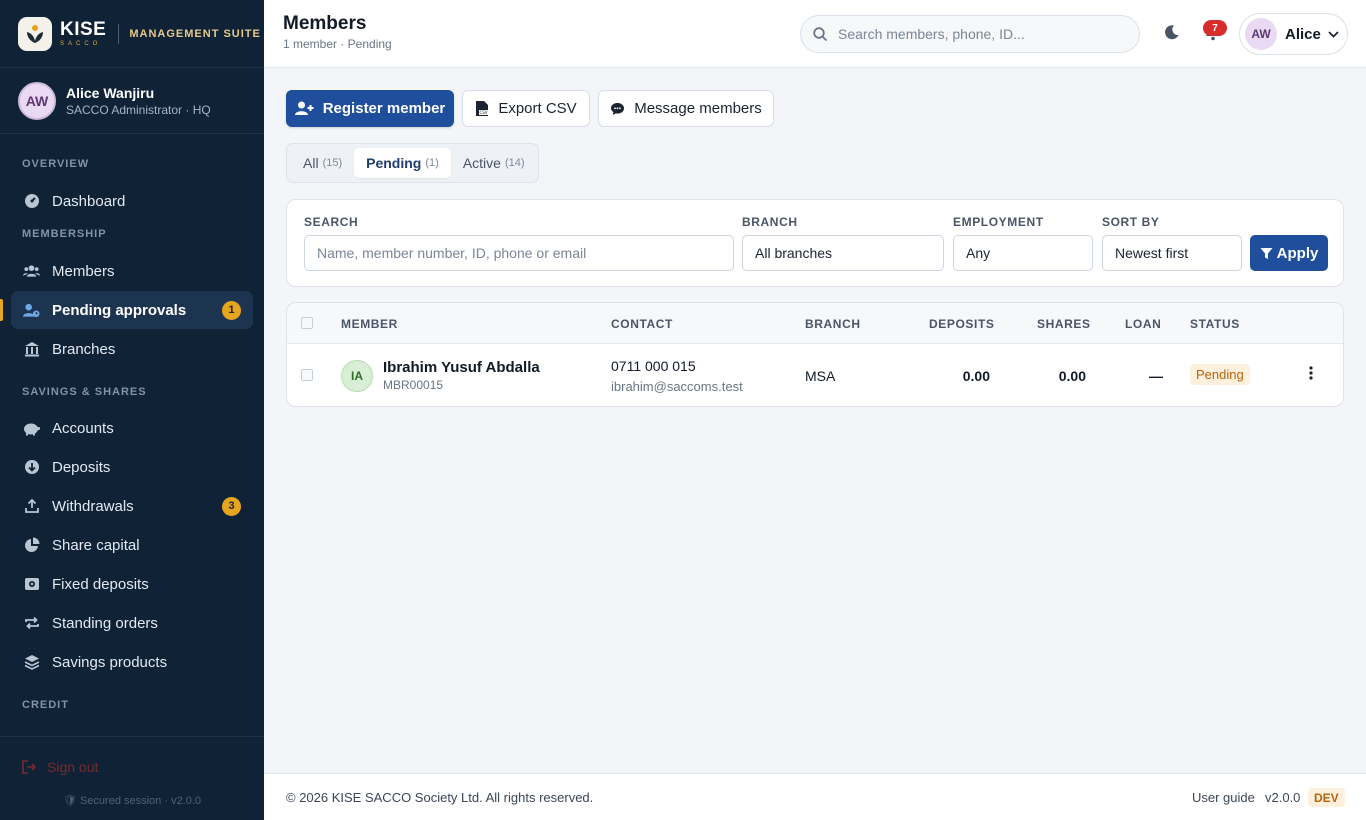 Image resolution: width=1366 pixels, height=820 pixels. What do you see at coordinates (525, 253) in the screenshot?
I see `search-filter-input` at bounding box center [525, 253].